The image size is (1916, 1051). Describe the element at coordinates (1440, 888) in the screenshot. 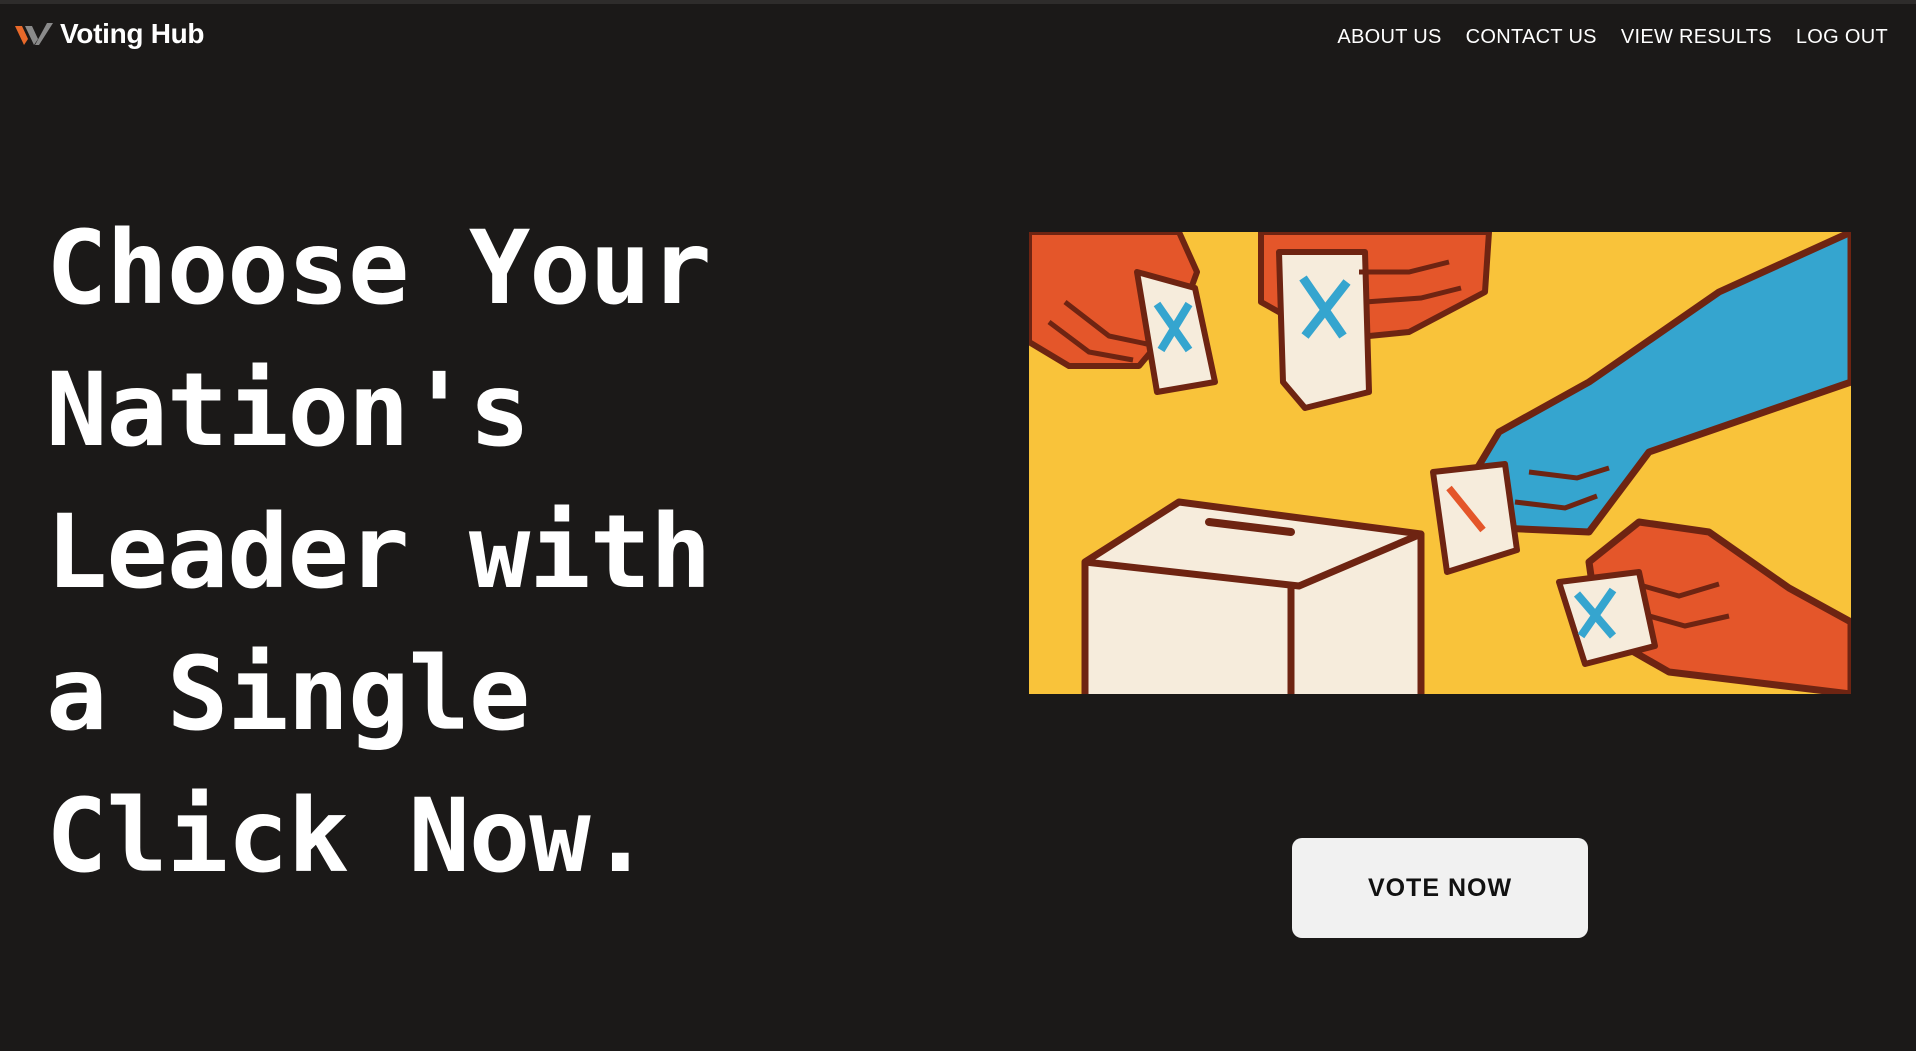

I see `vote-now-button: VOTE NOW` at that location.